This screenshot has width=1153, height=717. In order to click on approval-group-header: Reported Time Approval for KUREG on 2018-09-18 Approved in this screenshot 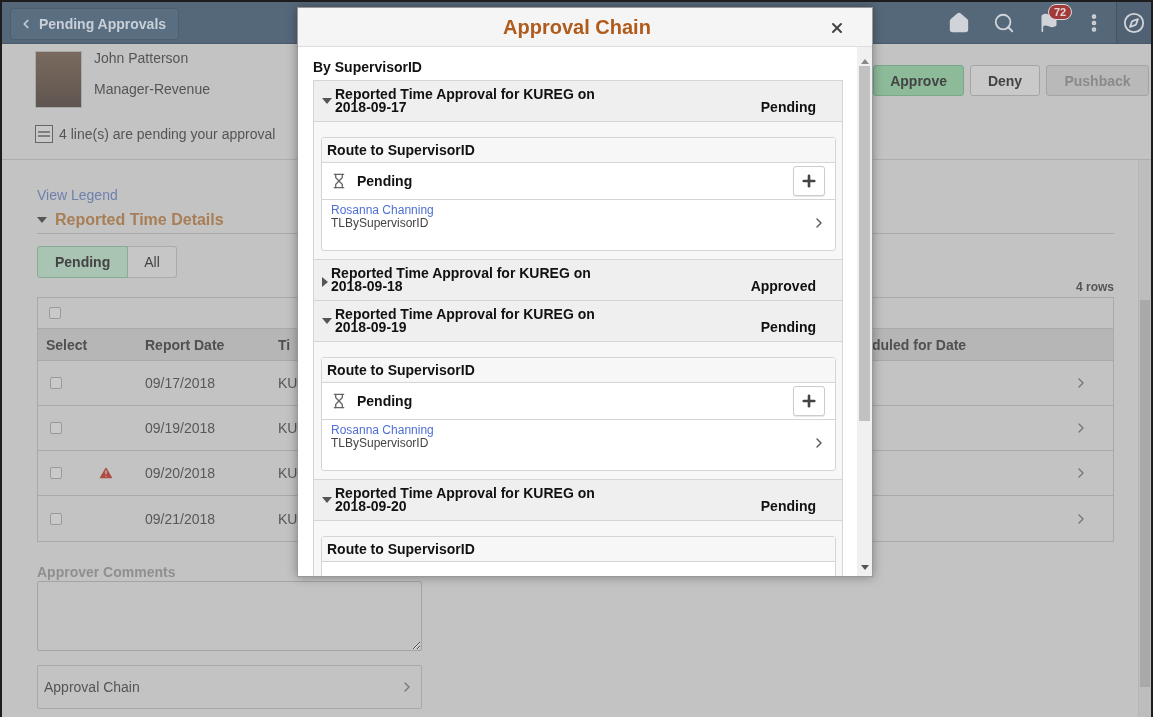, I will do `click(578, 280)`.